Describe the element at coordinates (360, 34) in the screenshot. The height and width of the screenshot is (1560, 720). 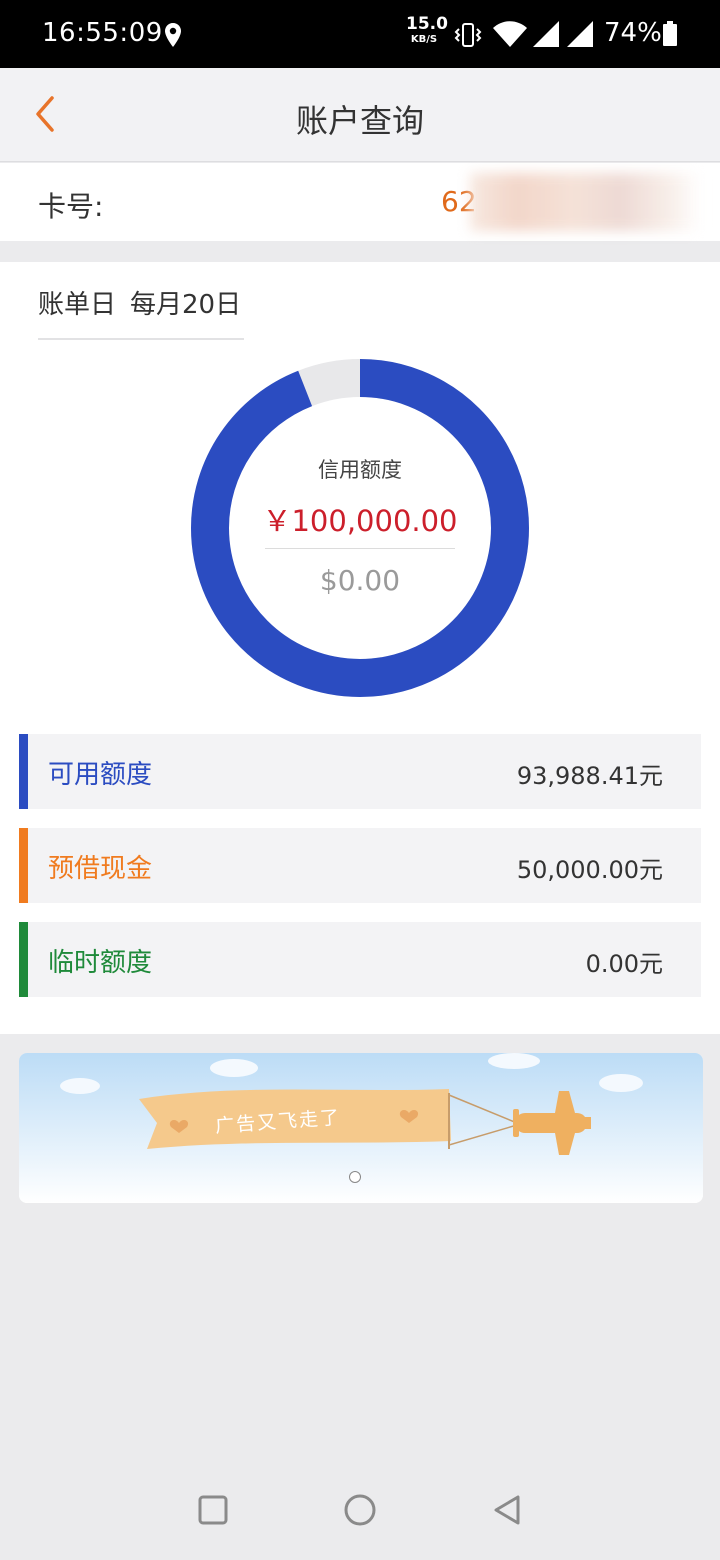
I see `status-bar: 16:55:09 15.0 KB/S 74%` at that location.